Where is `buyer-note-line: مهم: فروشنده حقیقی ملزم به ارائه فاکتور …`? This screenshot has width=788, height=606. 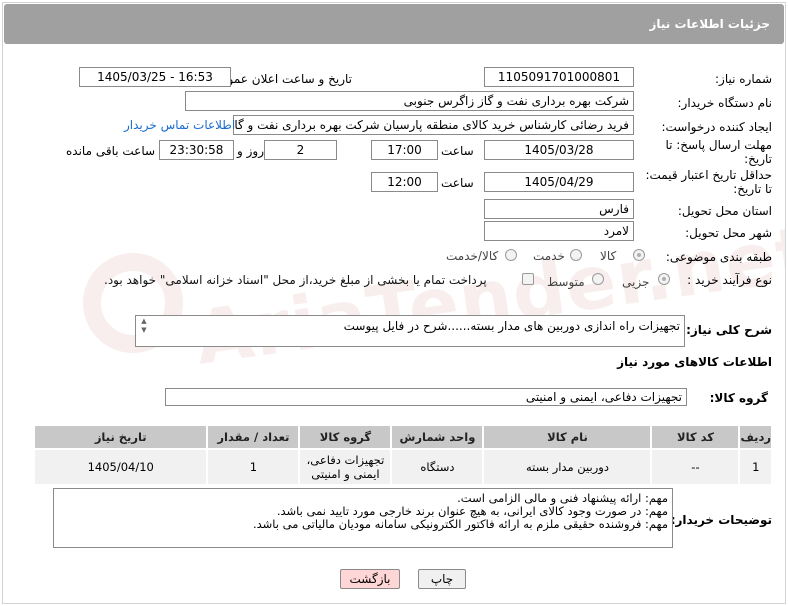
buyer-note-line: مهم: فروشنده حقیقی ملزم به ارائه فاکتور … is located at coordinates (460, 524).